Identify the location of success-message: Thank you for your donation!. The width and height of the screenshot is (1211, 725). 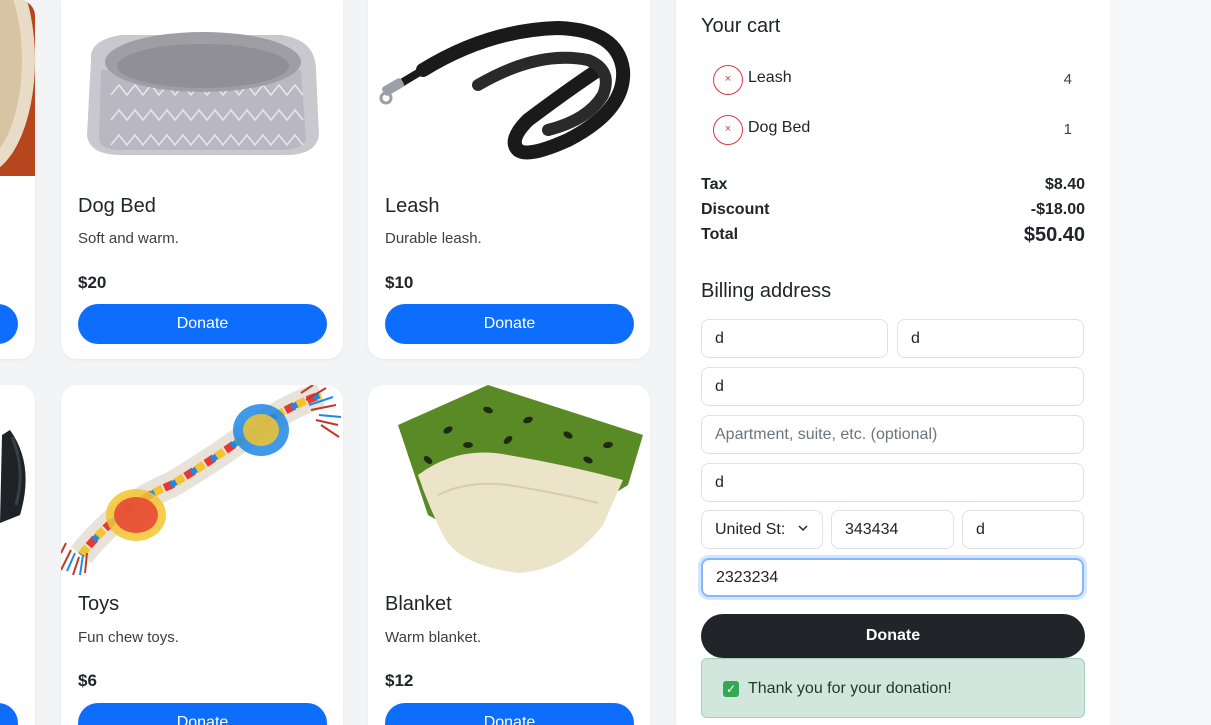
(850, 688).